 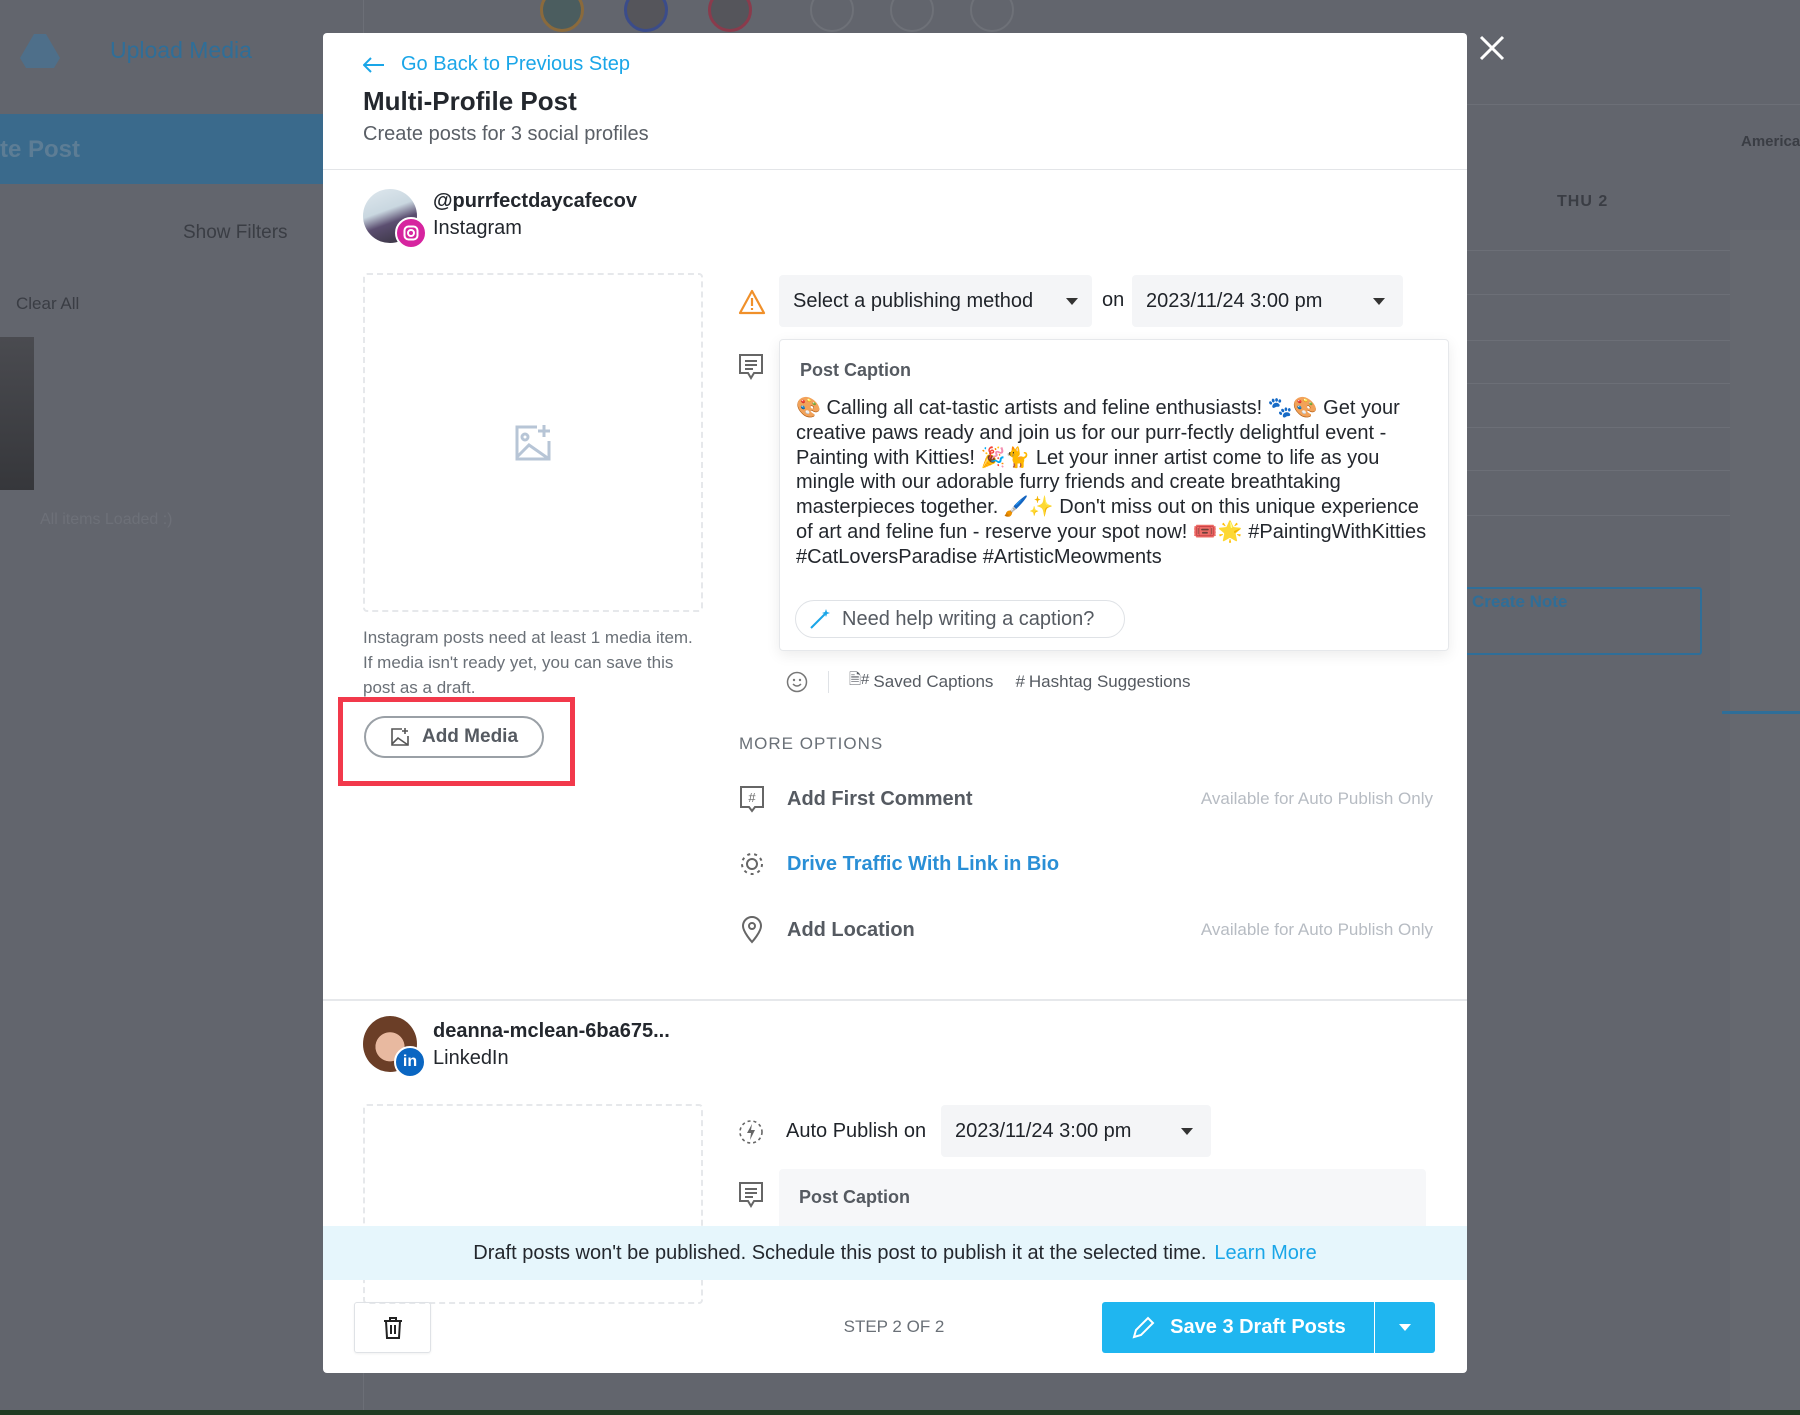 I want to click on bottom-strip, so click(x=900, y=1412).